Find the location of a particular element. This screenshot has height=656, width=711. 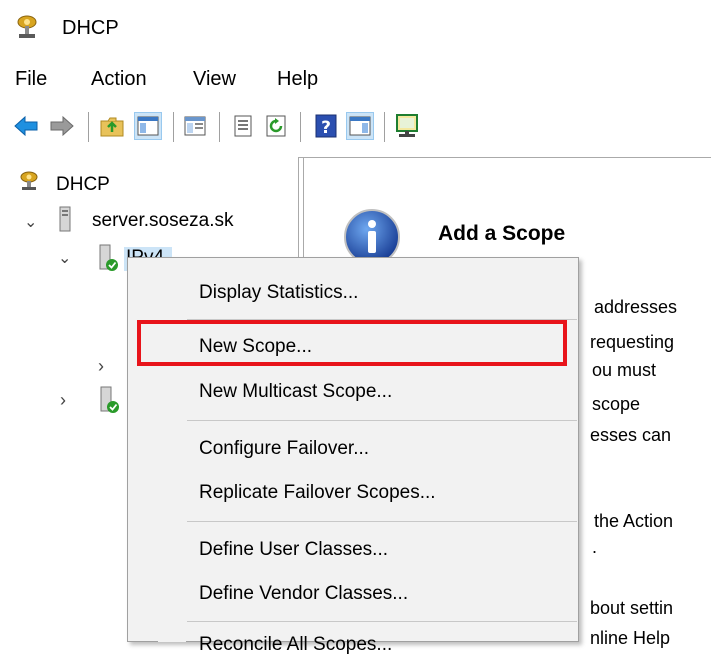

content-text: requesting is located at coordinates (632, 342).